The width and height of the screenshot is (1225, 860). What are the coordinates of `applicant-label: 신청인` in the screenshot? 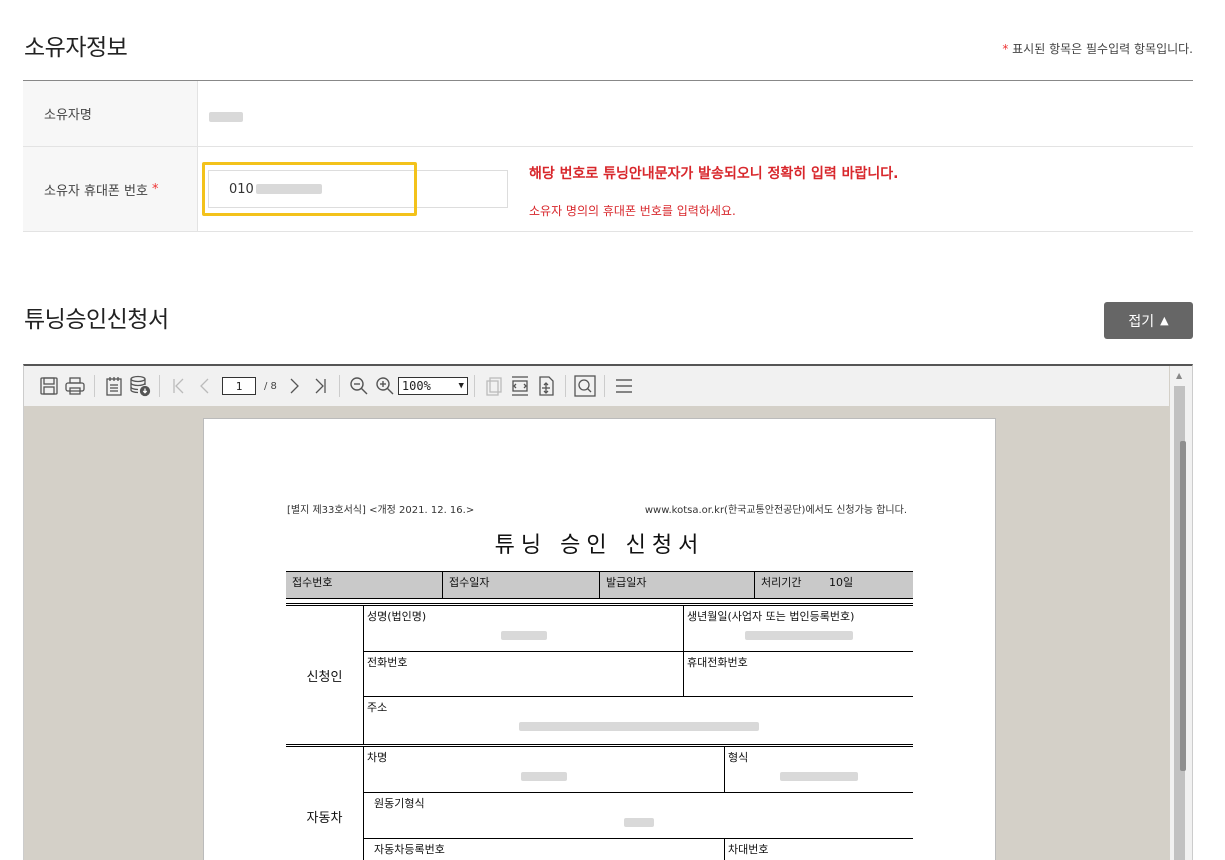 It's located at (325, 675).